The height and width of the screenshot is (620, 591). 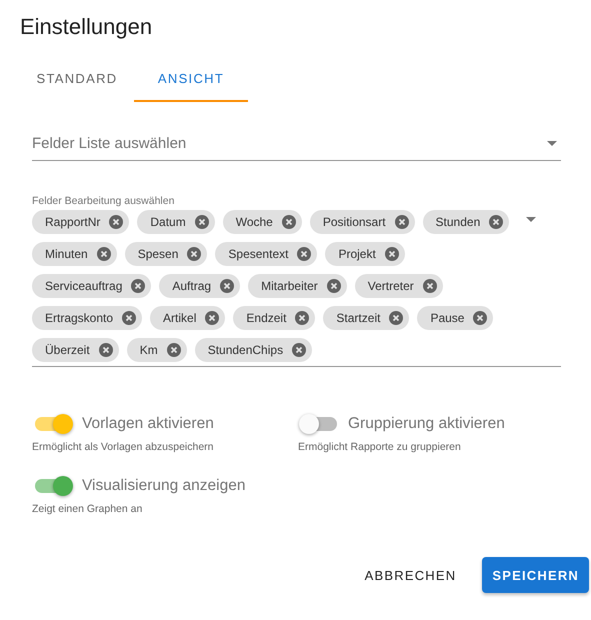 What do you see at coordinates (466, 222) in the screenshot?
I see `field-chip: Stunden` at bounding box center [466, 222].